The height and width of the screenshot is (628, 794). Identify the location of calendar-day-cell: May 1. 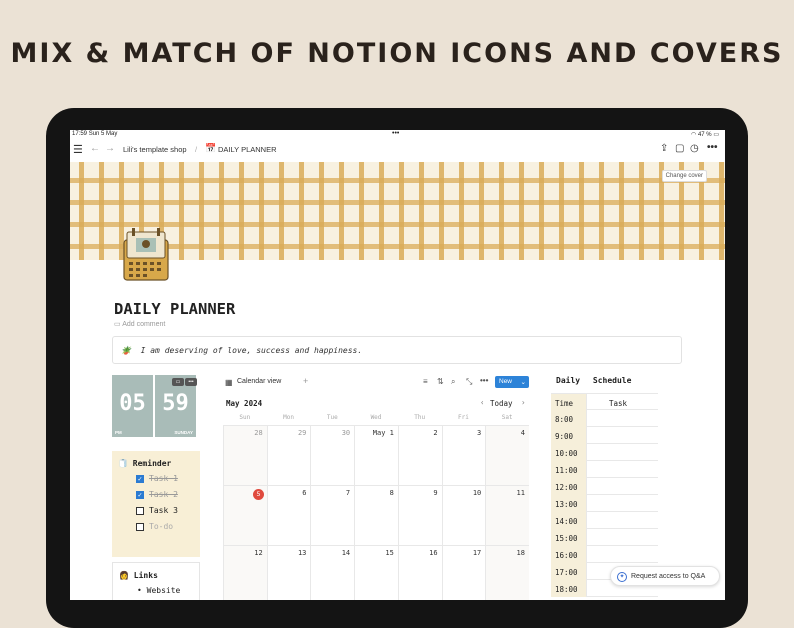
(376, 455).